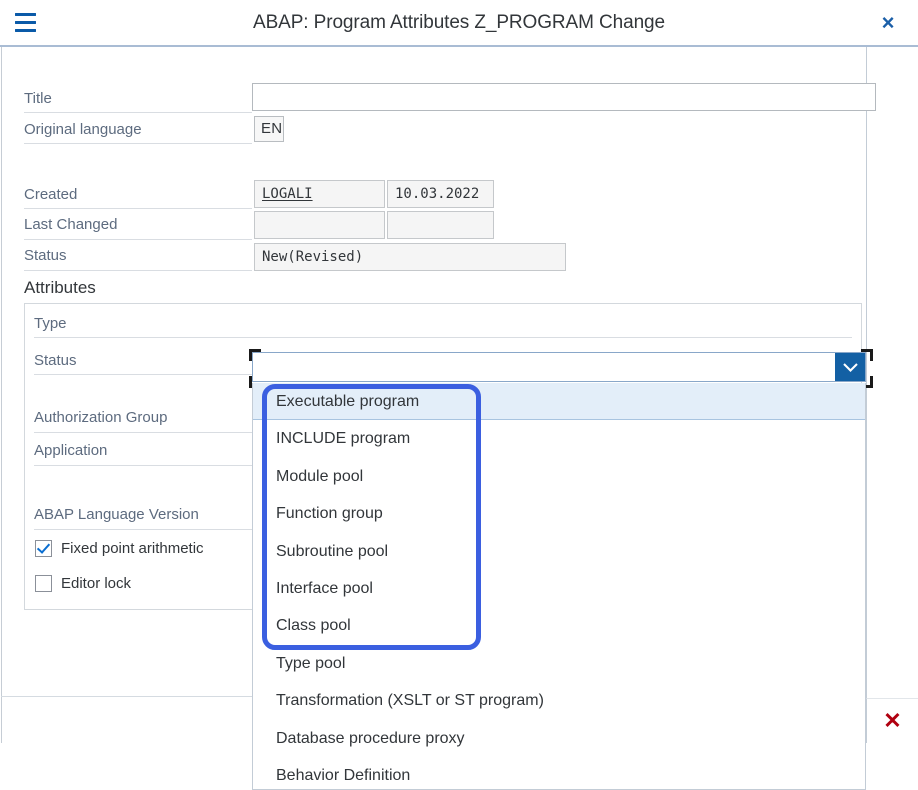  Describe the element at coordinates (43, 548) in the screenshot. I see `checkbox-fixed-point-arithmetic` at that location.